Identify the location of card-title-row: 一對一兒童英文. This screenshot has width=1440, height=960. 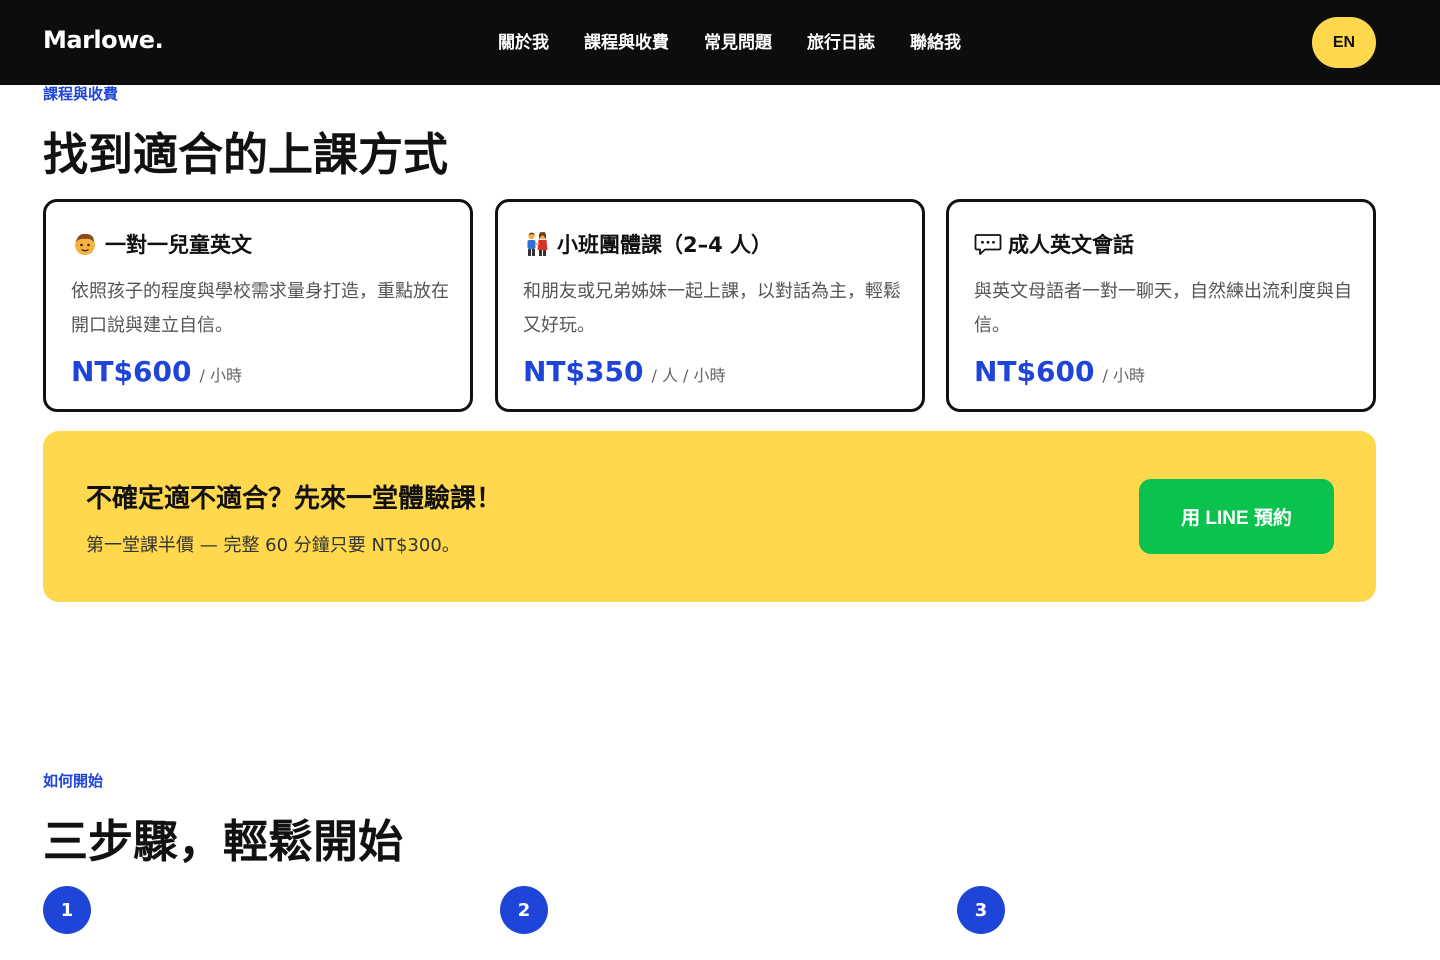
(161, 244).